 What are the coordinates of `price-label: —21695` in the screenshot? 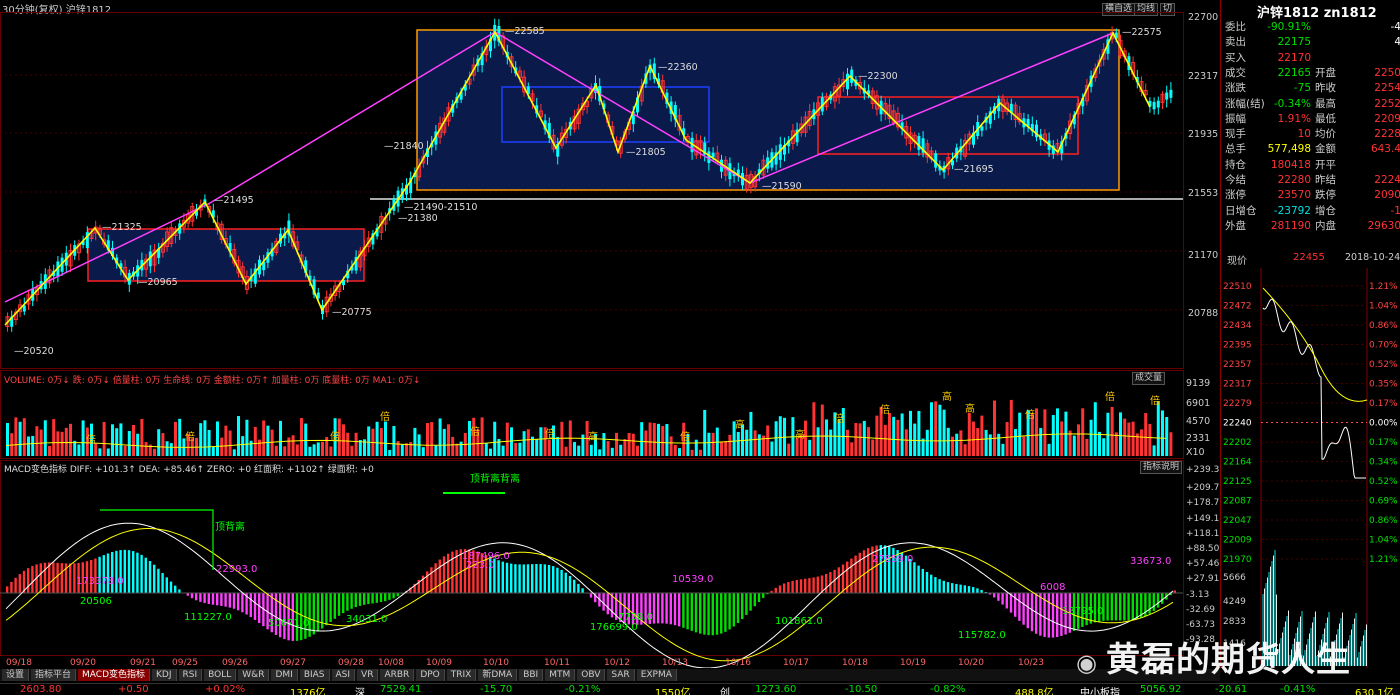 It's located at (974, 169).